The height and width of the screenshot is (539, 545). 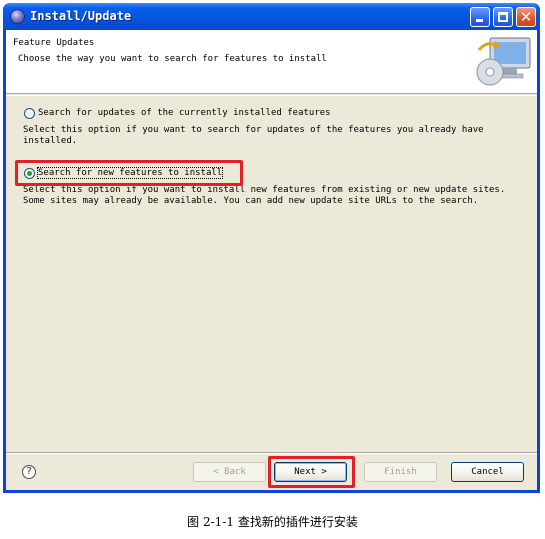 I want to click on window-title: Install/Update, so click(x=81, y=16).